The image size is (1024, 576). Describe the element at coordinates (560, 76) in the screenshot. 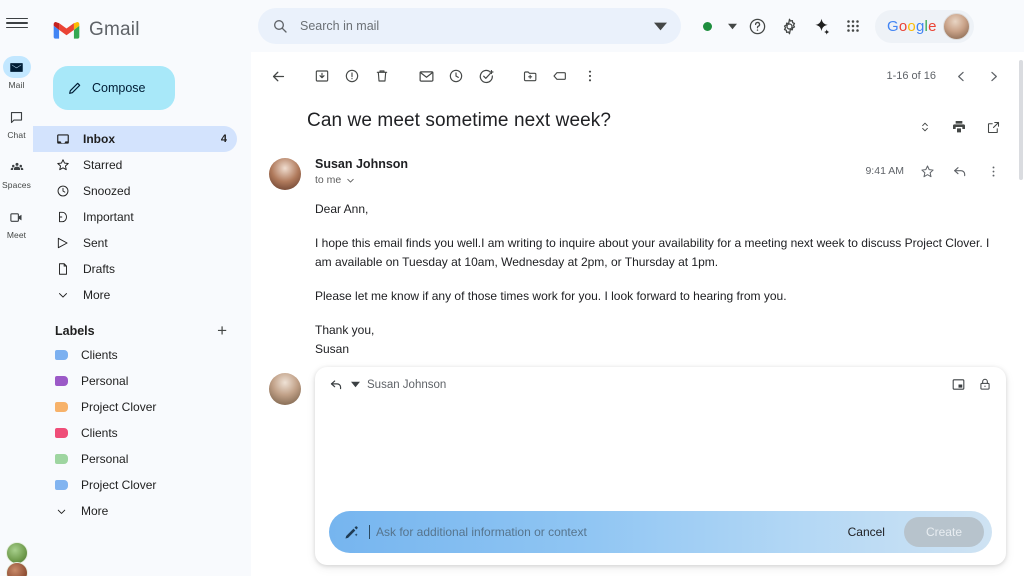

I see `label-tag-icon` at that location.